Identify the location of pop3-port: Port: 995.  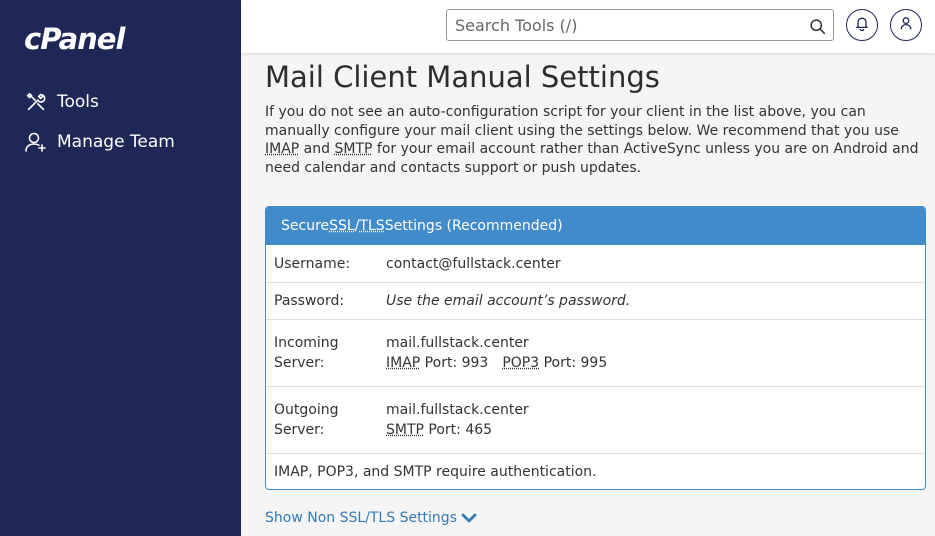
(573, 363).